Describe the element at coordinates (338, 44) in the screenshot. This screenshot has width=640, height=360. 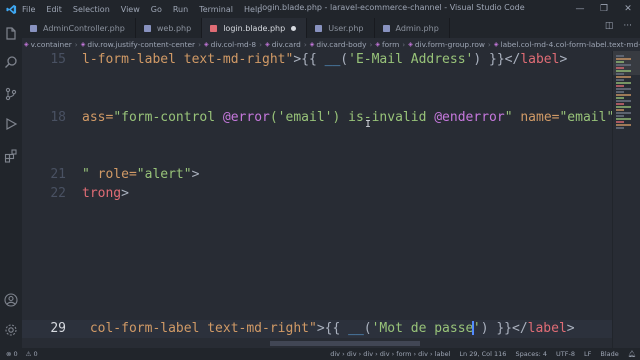
I see `breadcrumb-item: ◈ div.card-body` at that location.